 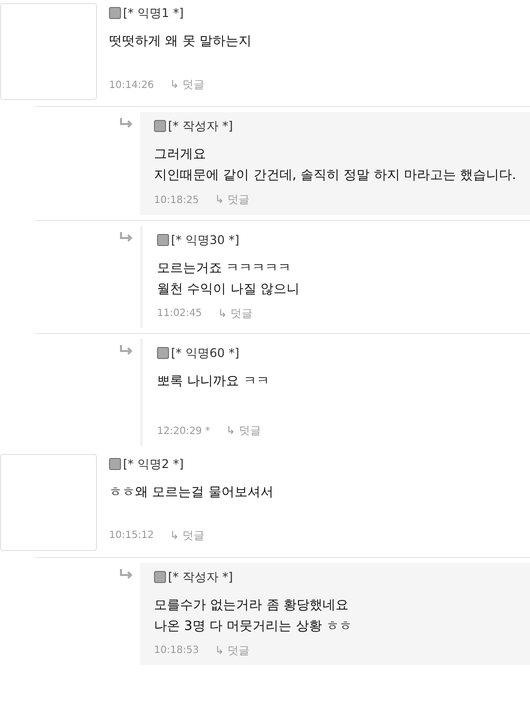 What do you see at coordinates (153, 13) in the screenshot?
I see `author-name: [* 익명1 *]` at bounding box center [153, 13].